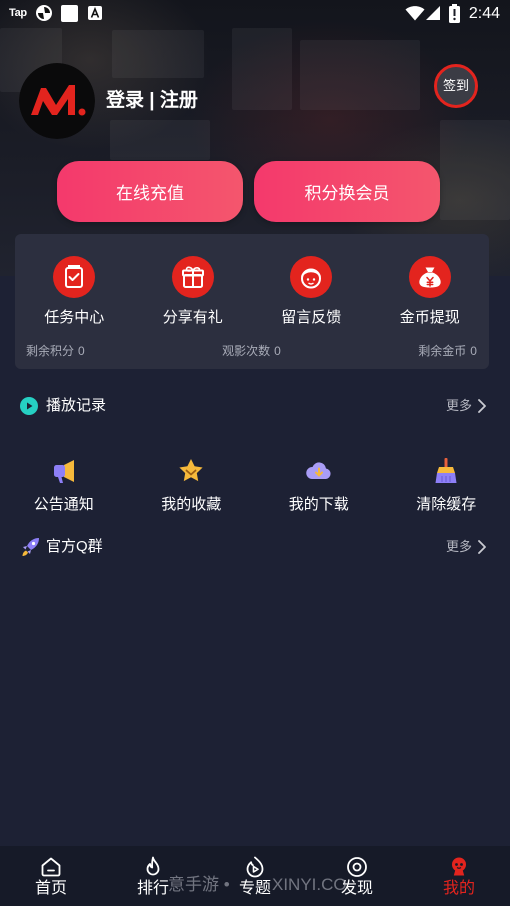  I want to click on money-bag-icon, so click(429, 277).